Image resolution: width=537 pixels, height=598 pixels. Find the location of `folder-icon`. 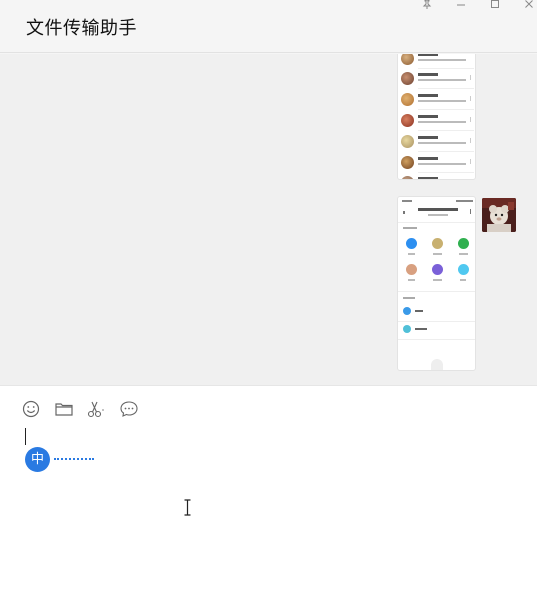

folder-icon is located at coordinates (64, 409).